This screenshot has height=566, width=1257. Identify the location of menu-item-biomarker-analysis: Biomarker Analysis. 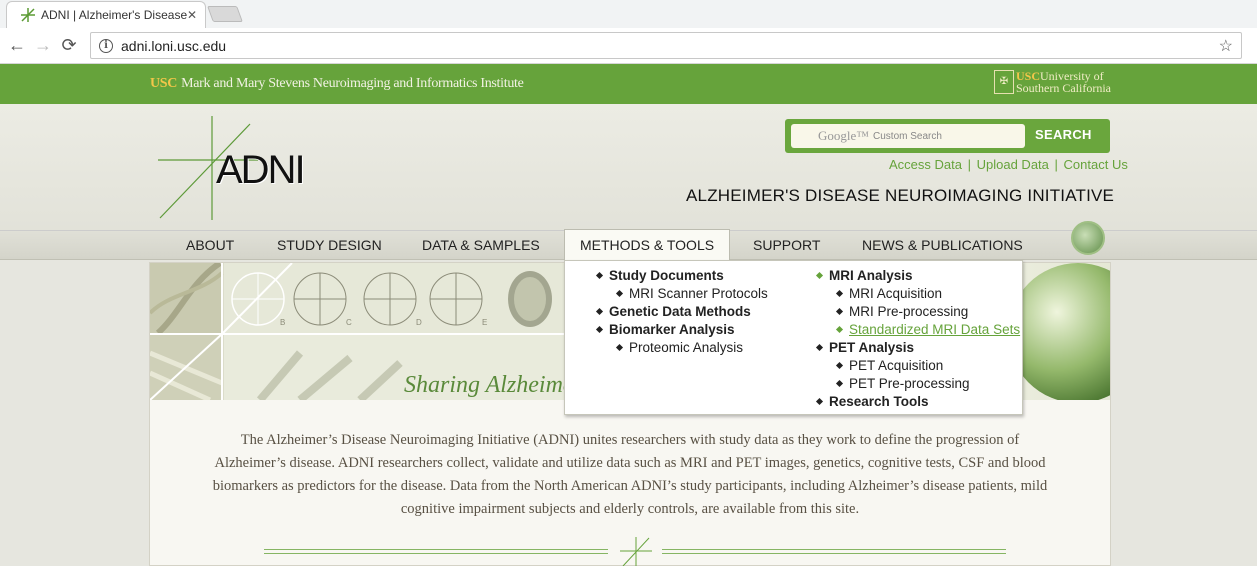
(676, 330).